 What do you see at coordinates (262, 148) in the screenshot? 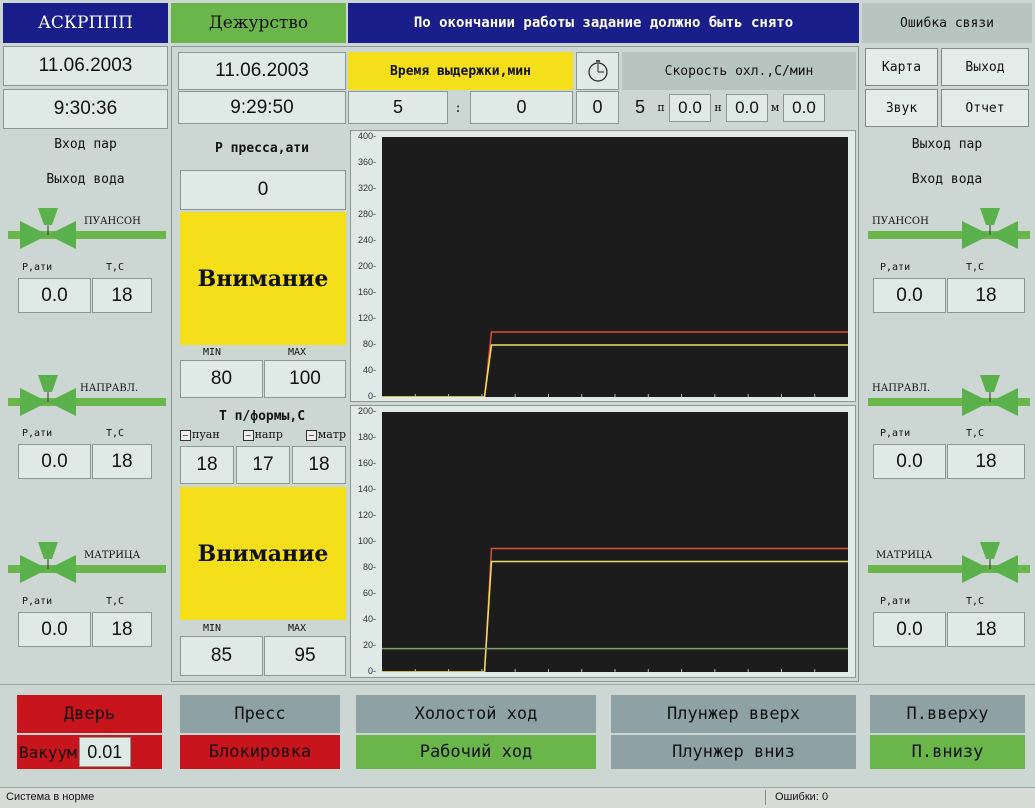
I see `press-pressure-label: Р пресса,ати` at bounding box center [262, 148].